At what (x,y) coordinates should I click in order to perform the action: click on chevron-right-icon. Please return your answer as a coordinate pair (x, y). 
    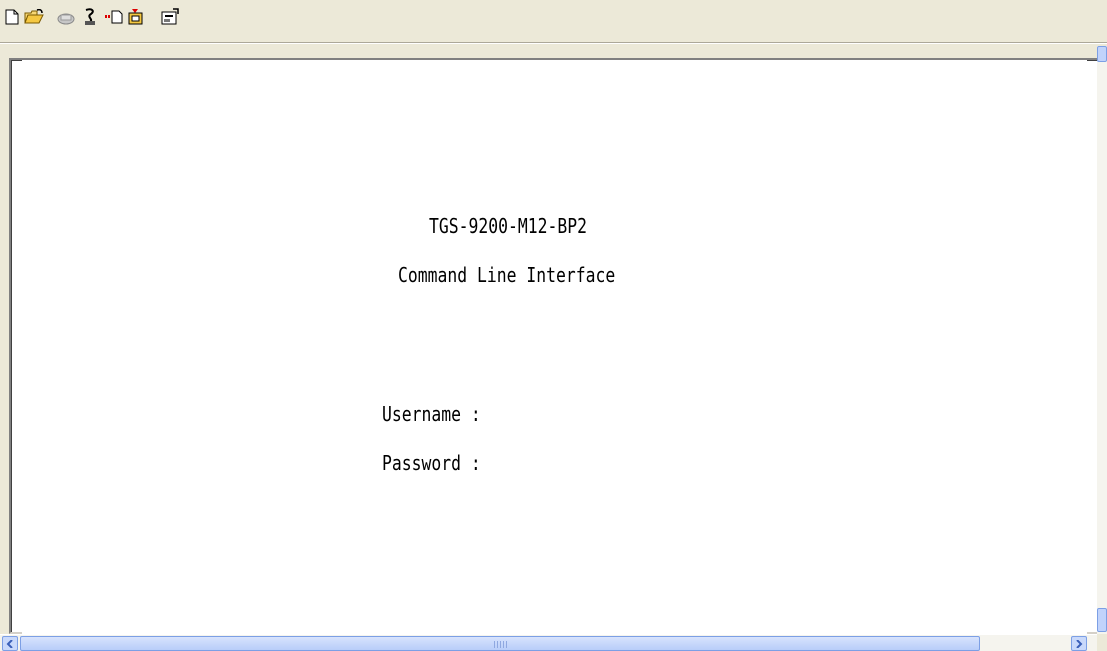
    Looking at the image, I should click on (1079, 643).